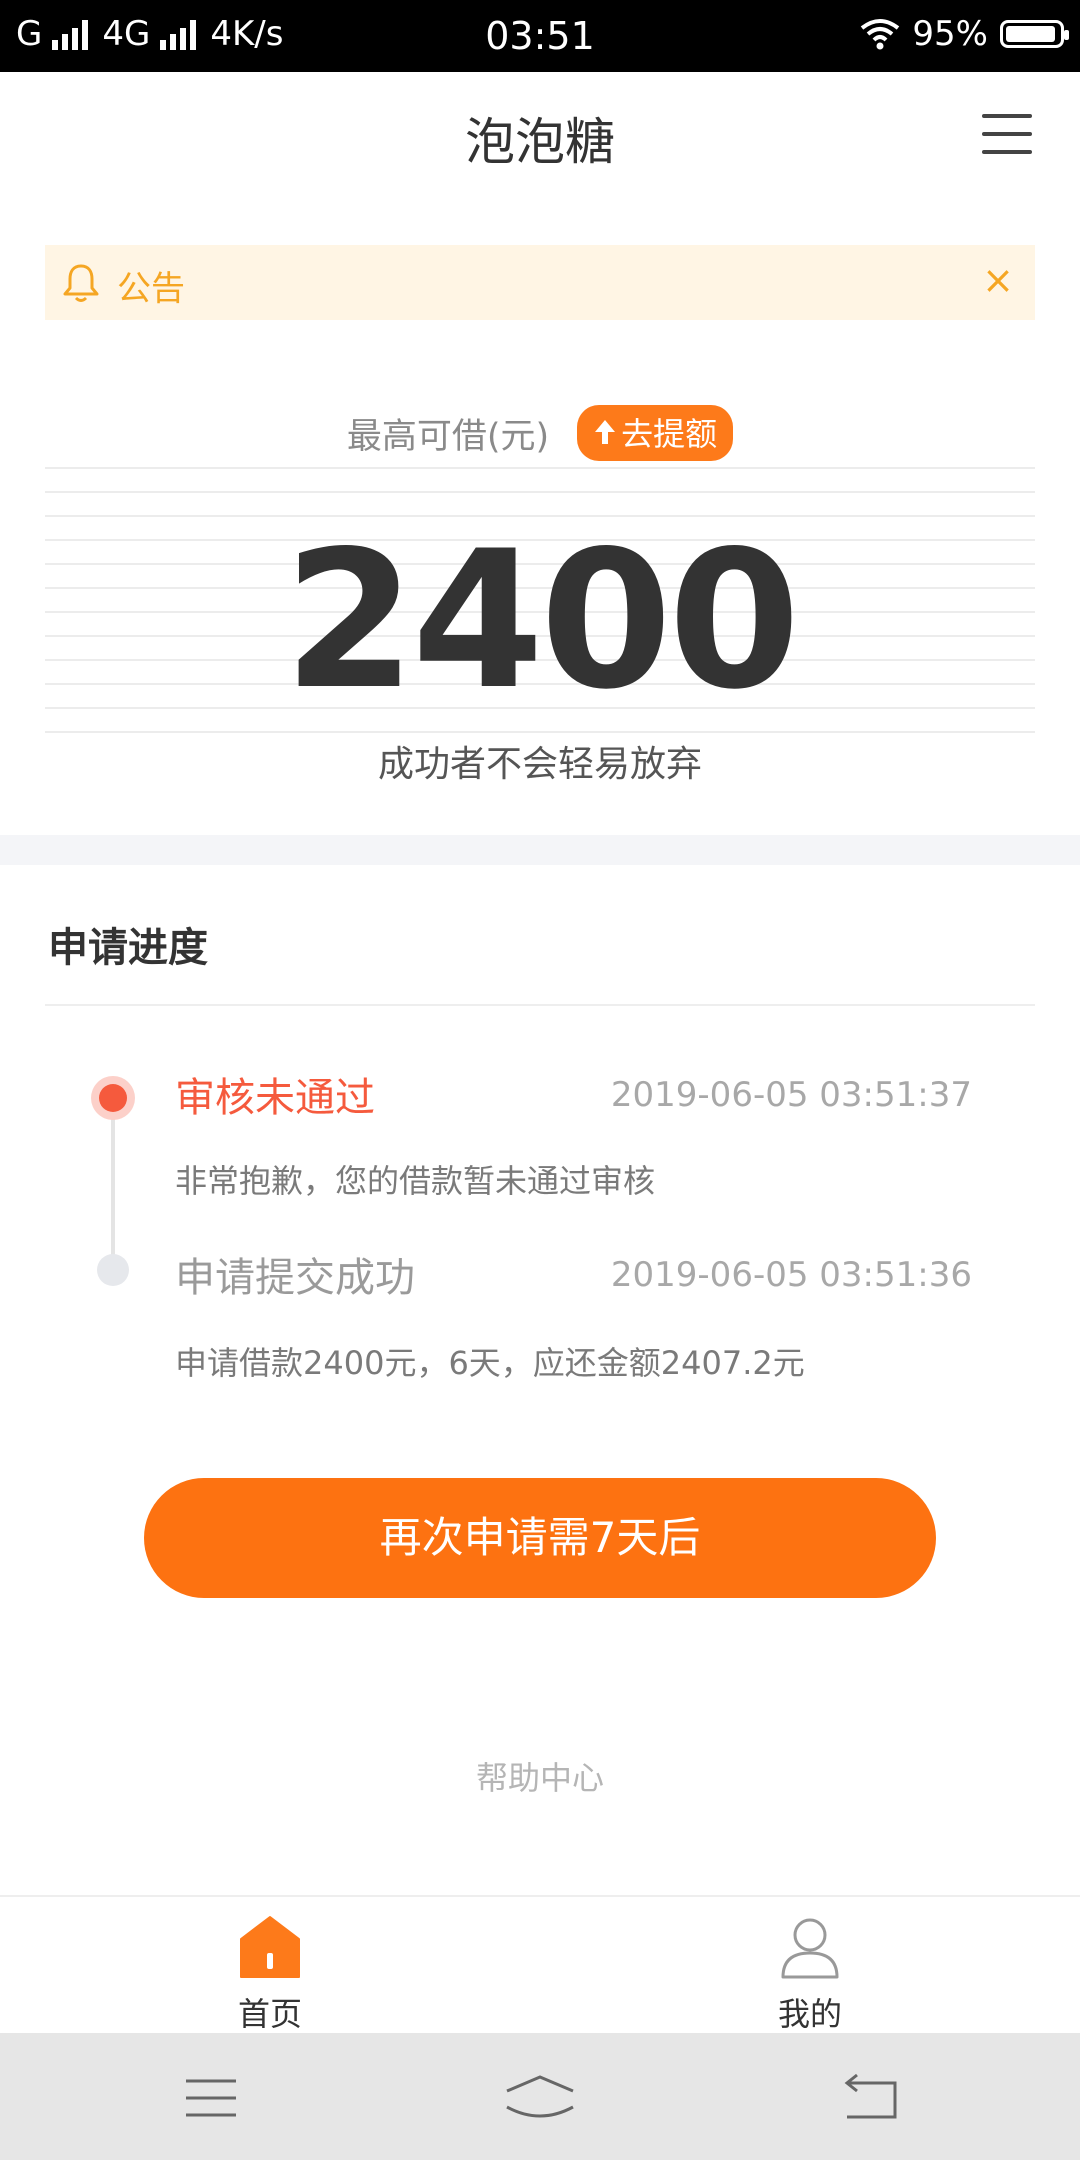 The width and height of the screenshot is (1080, 2160). Describe the element at coordinates (810, 1948) in the screenshot. I see `user-icon` at that location.